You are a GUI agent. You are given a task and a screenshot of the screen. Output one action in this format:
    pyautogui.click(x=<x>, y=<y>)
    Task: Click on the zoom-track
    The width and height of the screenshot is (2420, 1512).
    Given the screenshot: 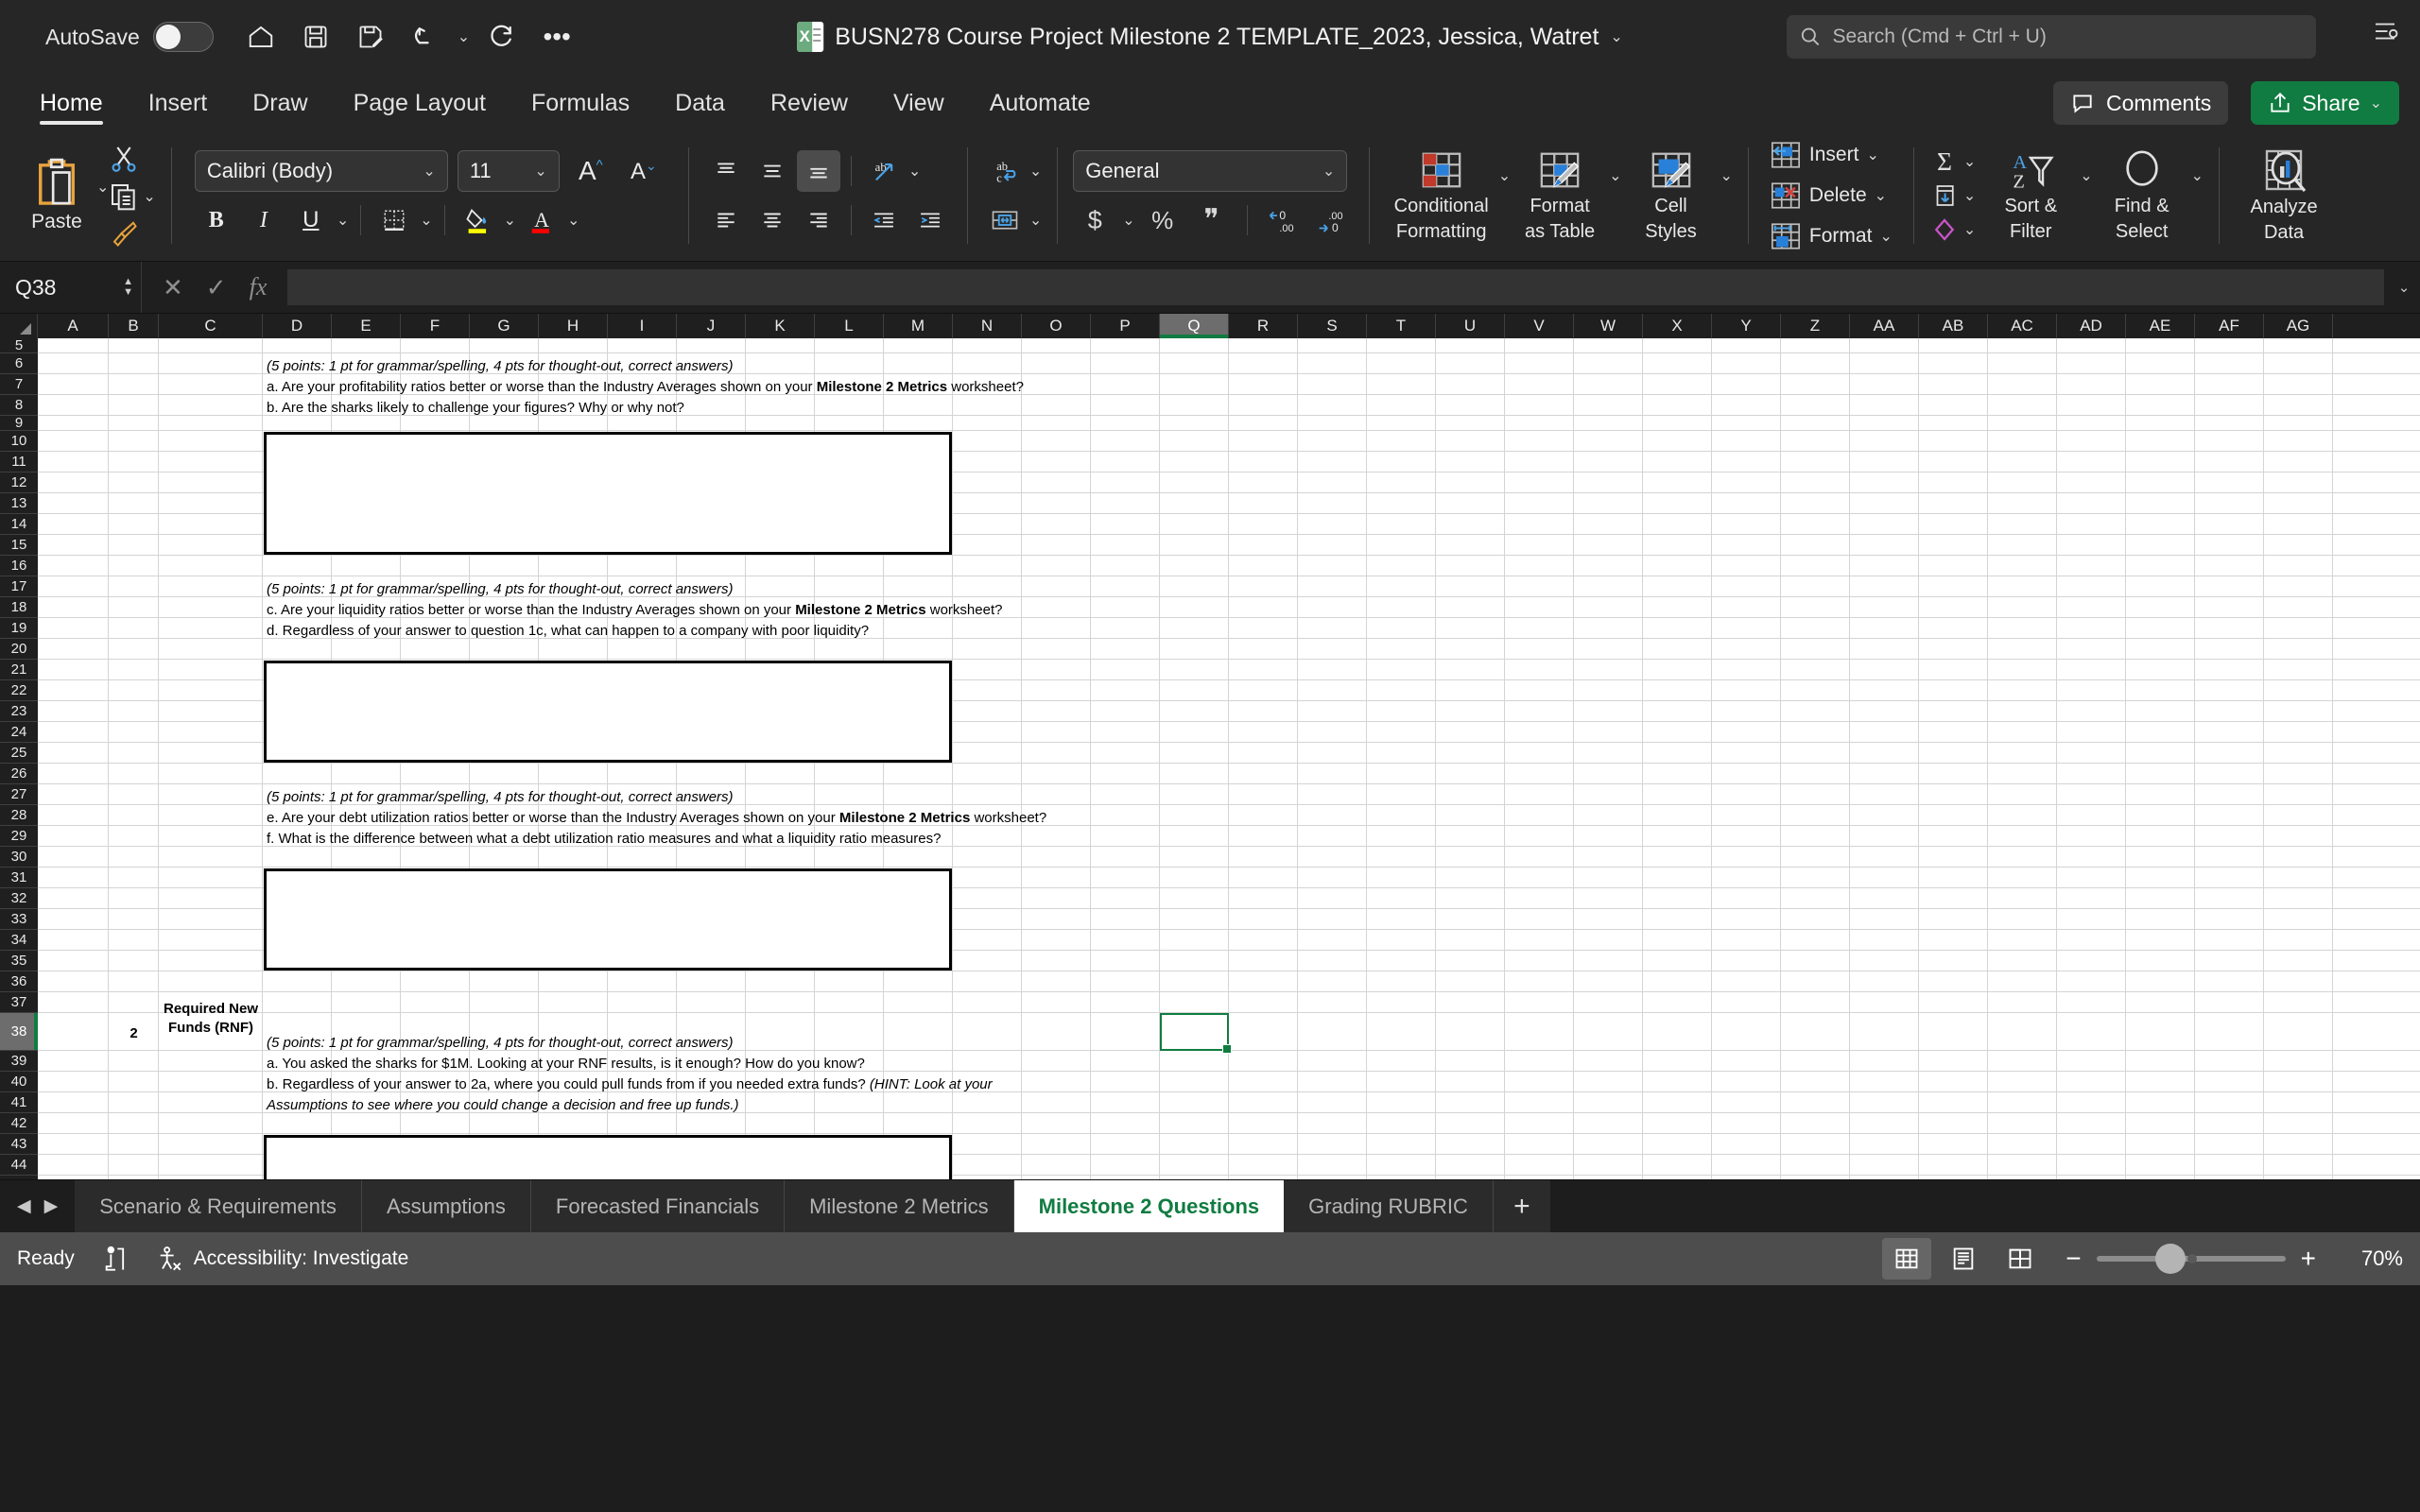 What is the action you would take?
    pyautogui.click(x=2191, y=1259)
    